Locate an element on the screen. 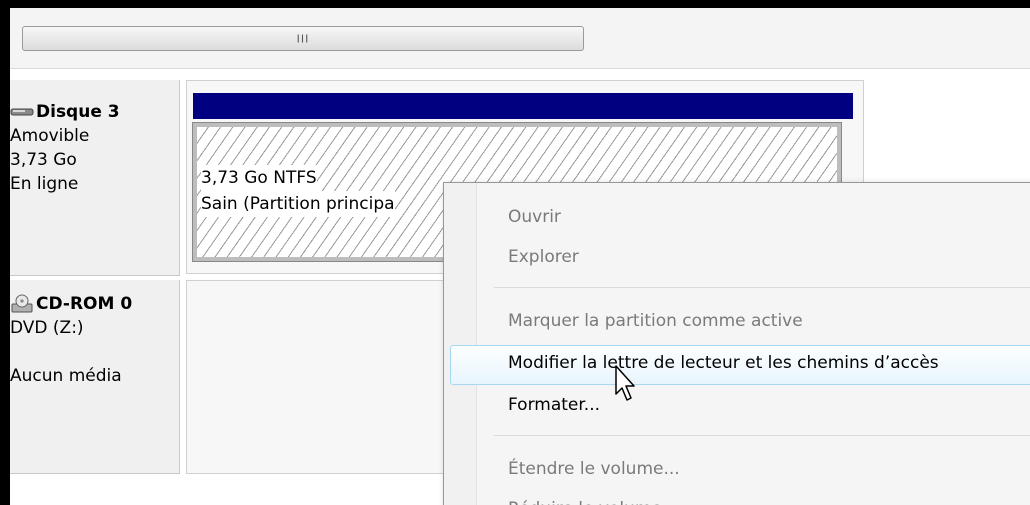  disk-3-size: 3,73 Go is located at coordinates (43, 160).